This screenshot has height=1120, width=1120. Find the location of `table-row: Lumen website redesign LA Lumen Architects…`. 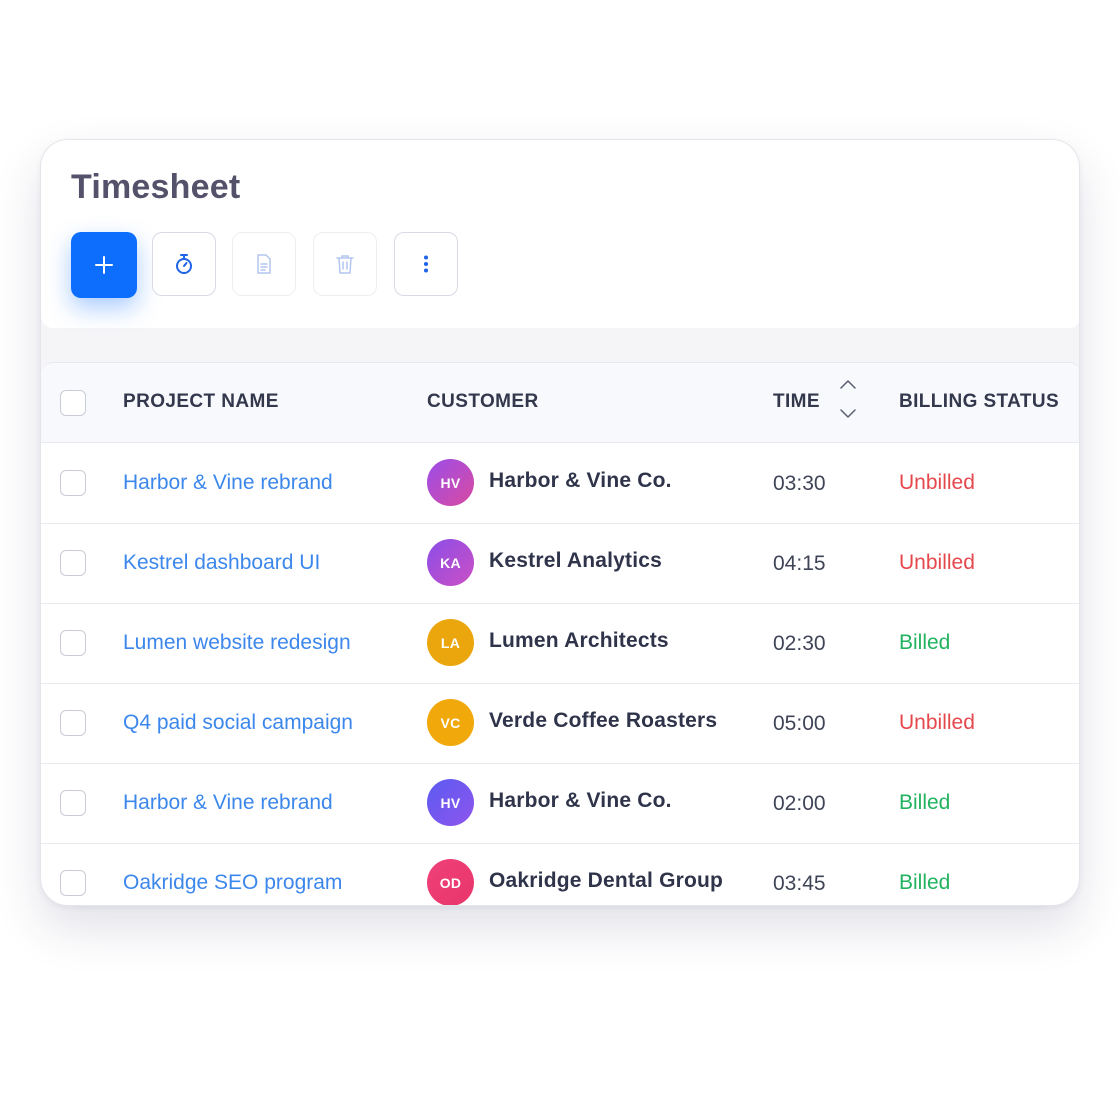

table-row: Lumen website redesign LA Lumen Architects… is located at coordinates (560, 643).